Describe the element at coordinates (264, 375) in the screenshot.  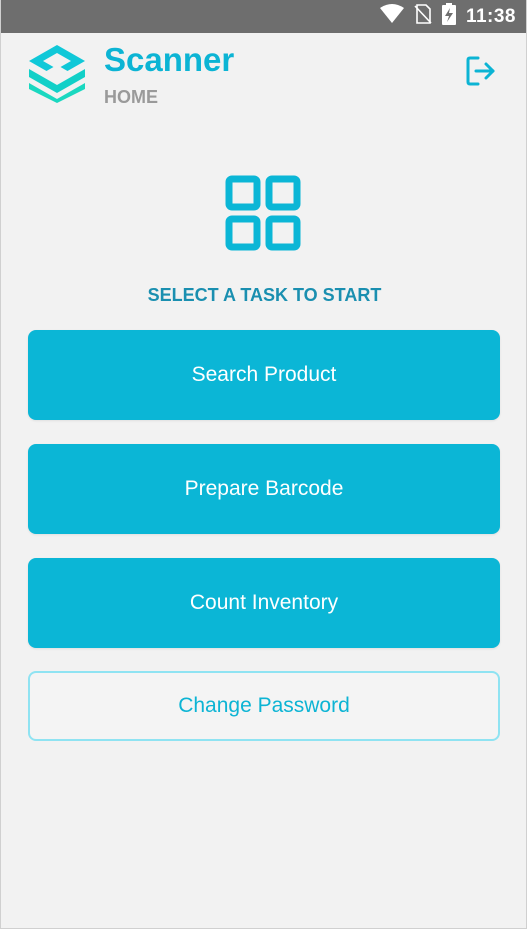
I see `search-product-button: Search Product` at that location.